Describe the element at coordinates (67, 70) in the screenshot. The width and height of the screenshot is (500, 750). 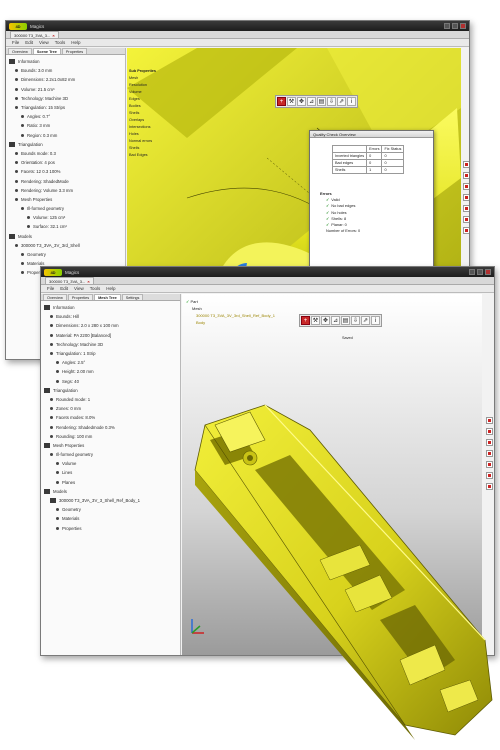
I see `tree-row: Bounds: 3.0 mm` at that location.